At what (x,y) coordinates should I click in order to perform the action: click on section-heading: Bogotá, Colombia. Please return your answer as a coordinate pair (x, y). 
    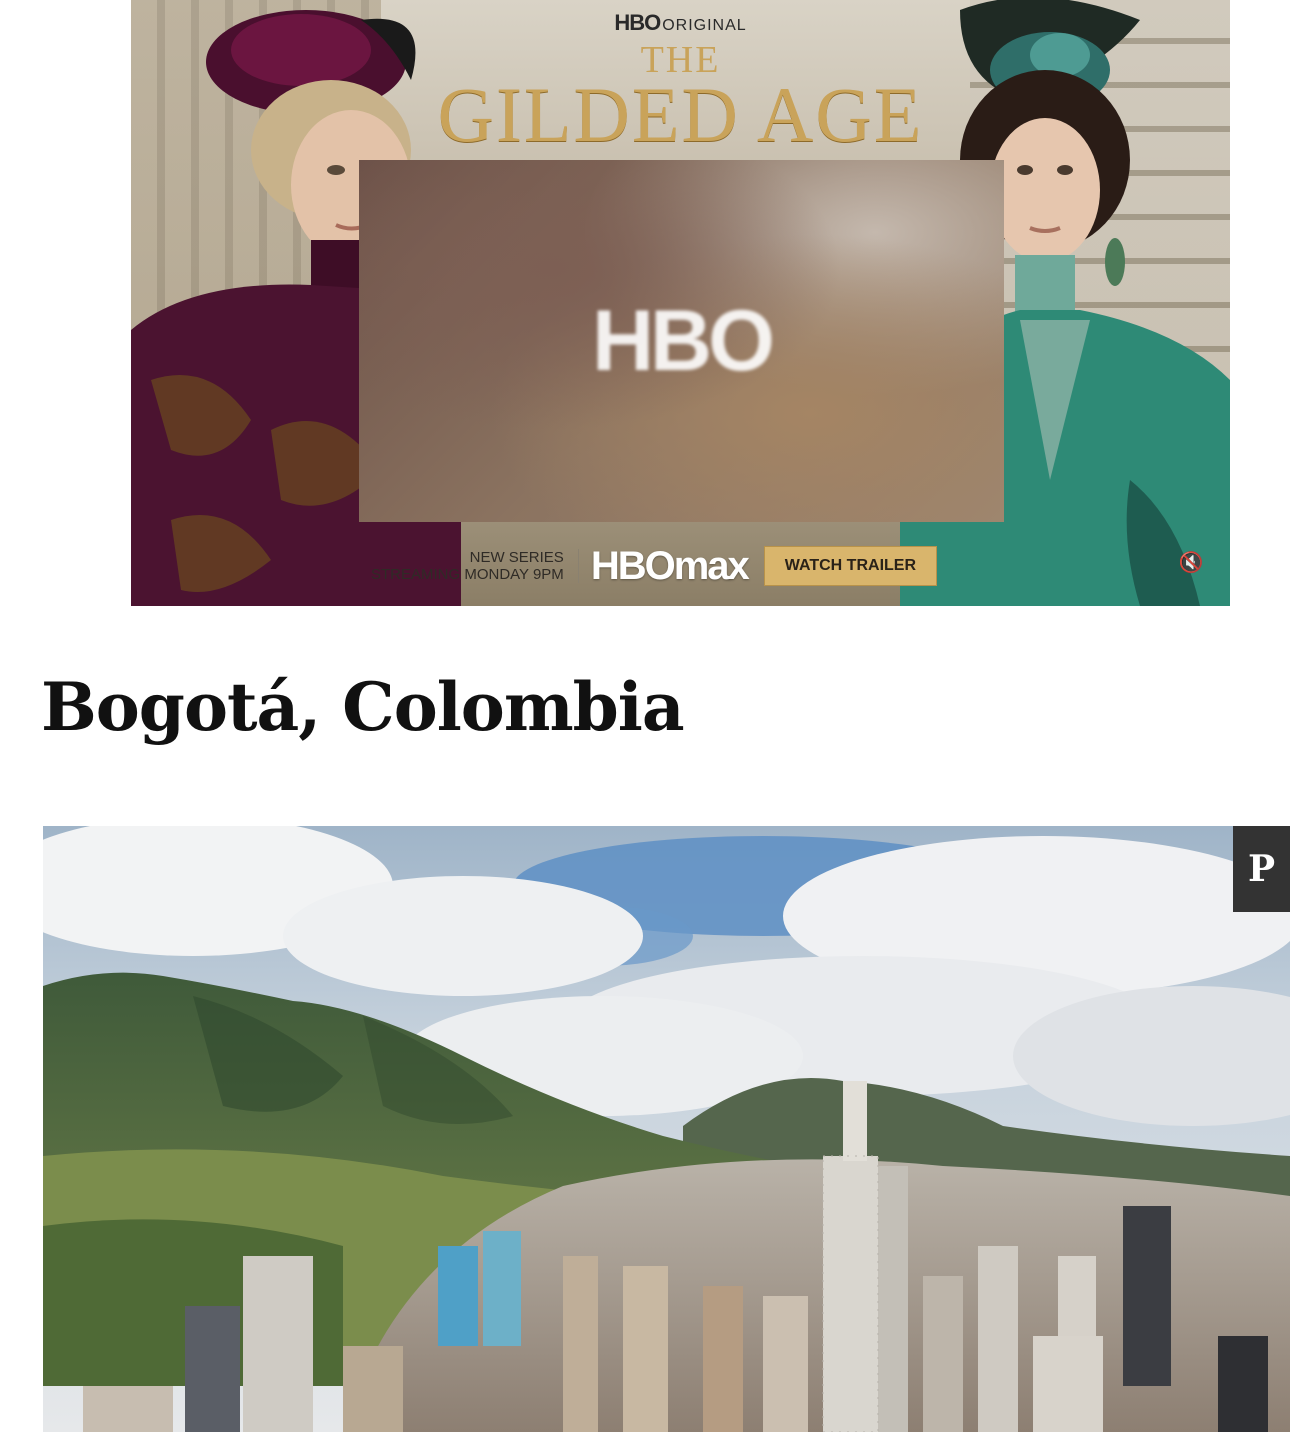
    Looking at the image, I should click on (363, 707).